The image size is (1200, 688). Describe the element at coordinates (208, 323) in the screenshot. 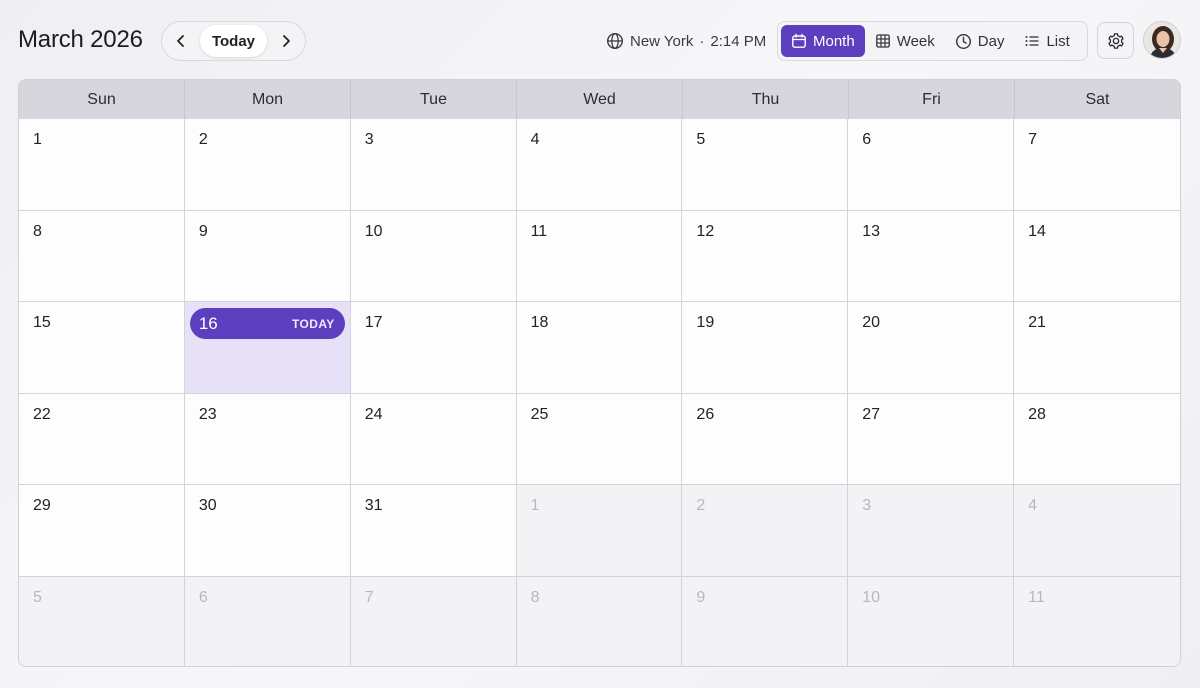

I see `day-number: 16` at that location.